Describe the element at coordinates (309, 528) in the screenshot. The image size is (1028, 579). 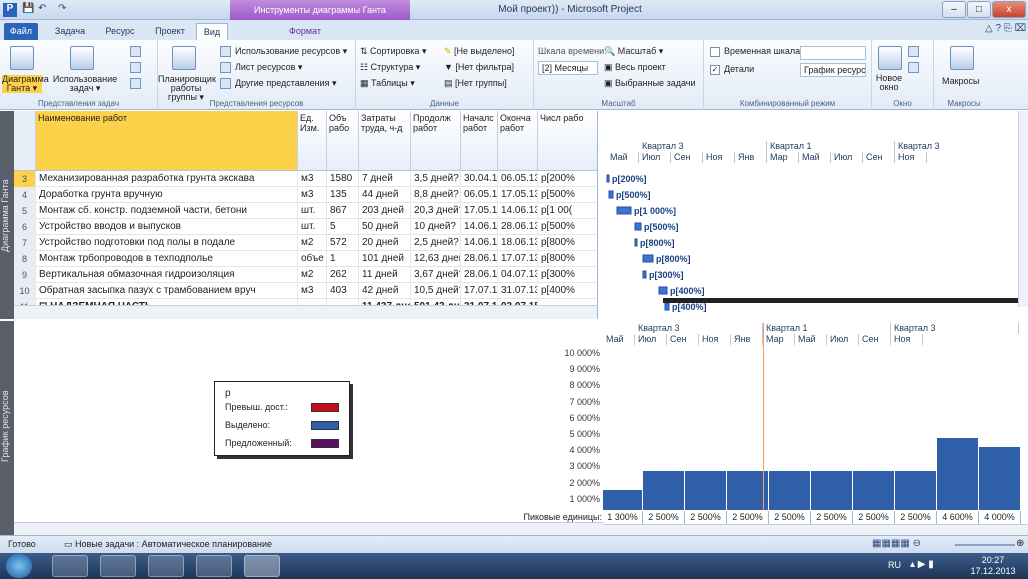
I see `lower-horizontal-scrollbar` at that location.